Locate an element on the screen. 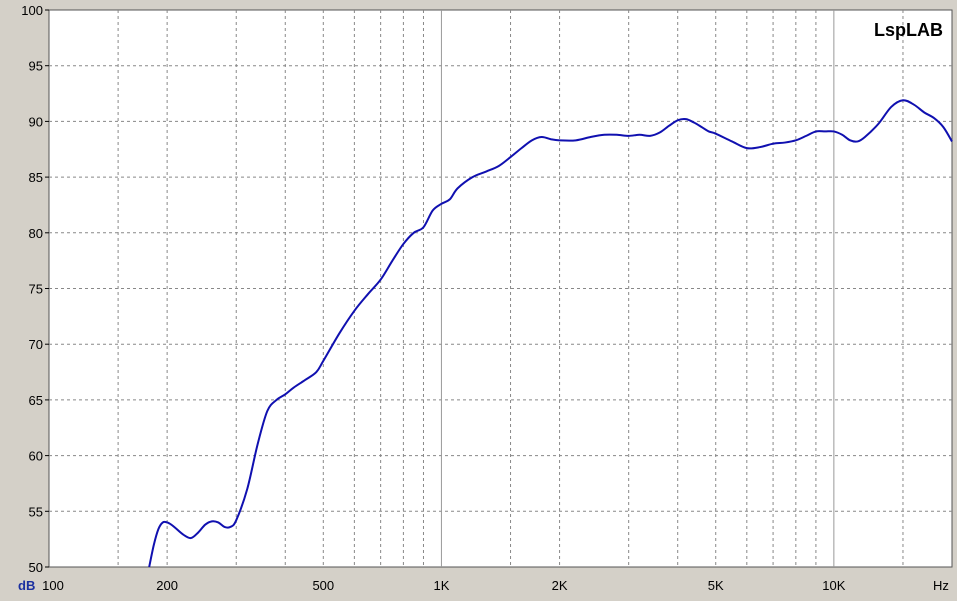 The height and width of the screenshot is (601, 957). y-tick-labels: 50 55 60 65 70 75 80 85 90 95 100 is located at coordinates (35, 289).